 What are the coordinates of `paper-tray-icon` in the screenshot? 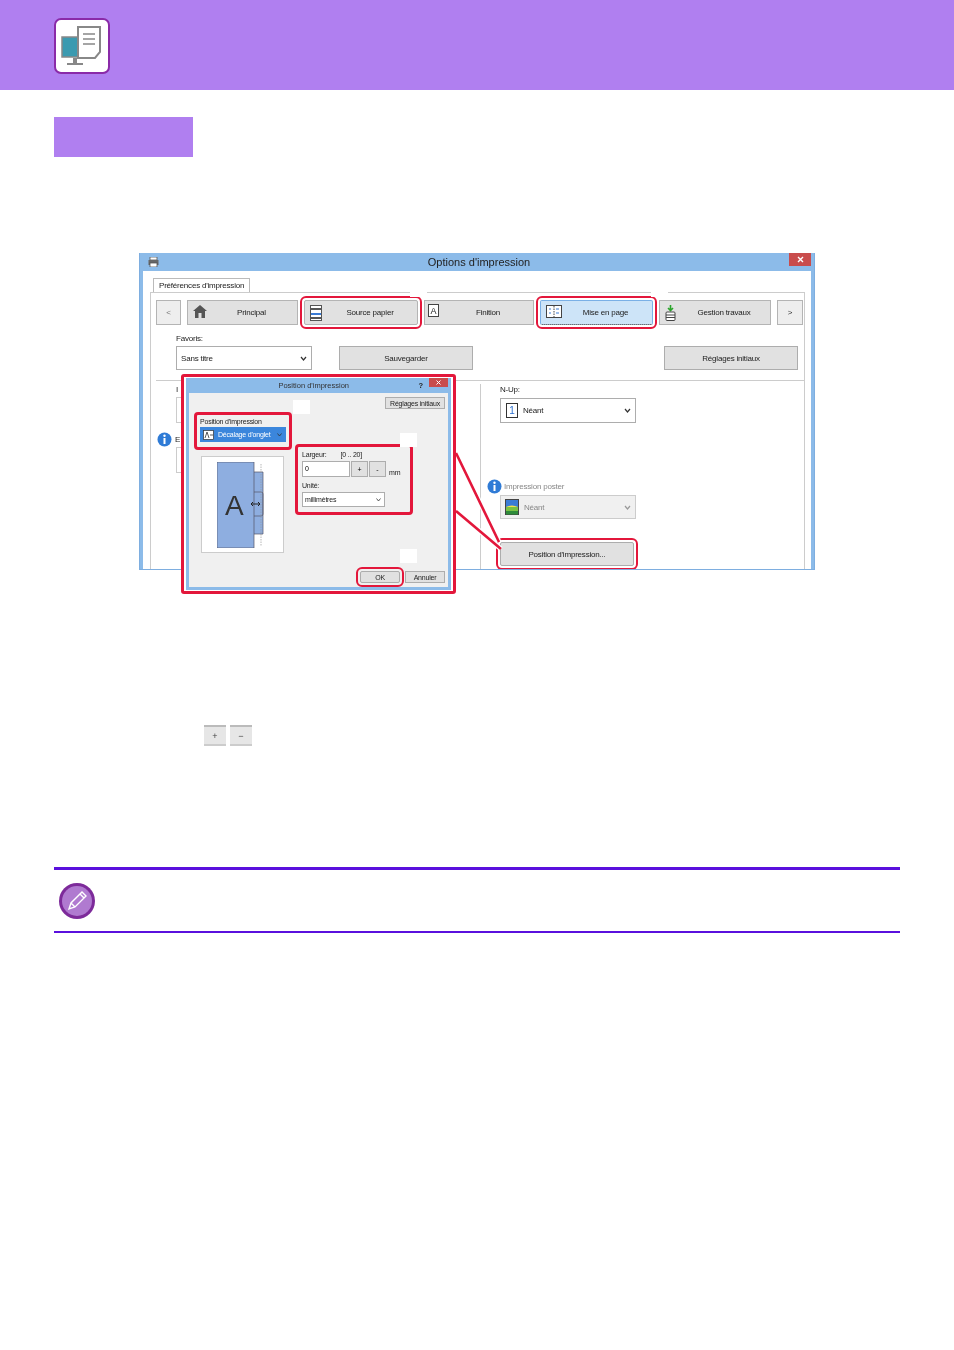 It's located at (316, 313).